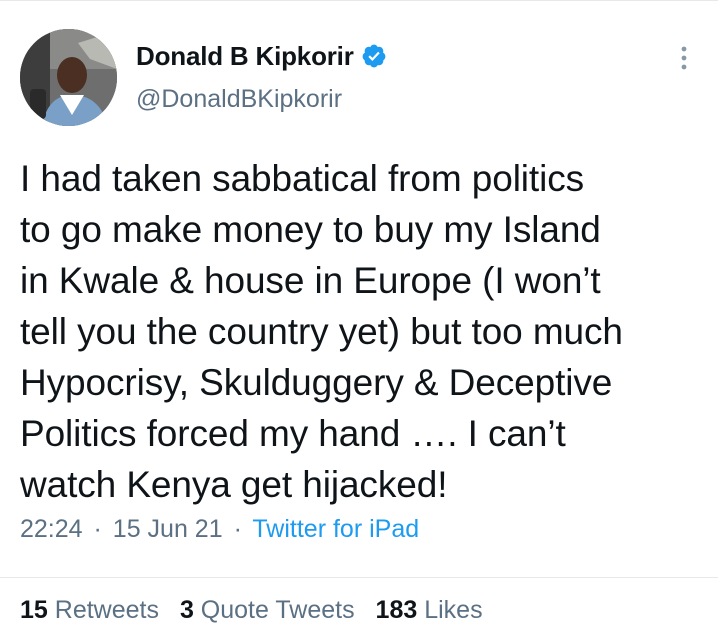 The image size is (718, 623). I want to click on divider, so click(359, 577).